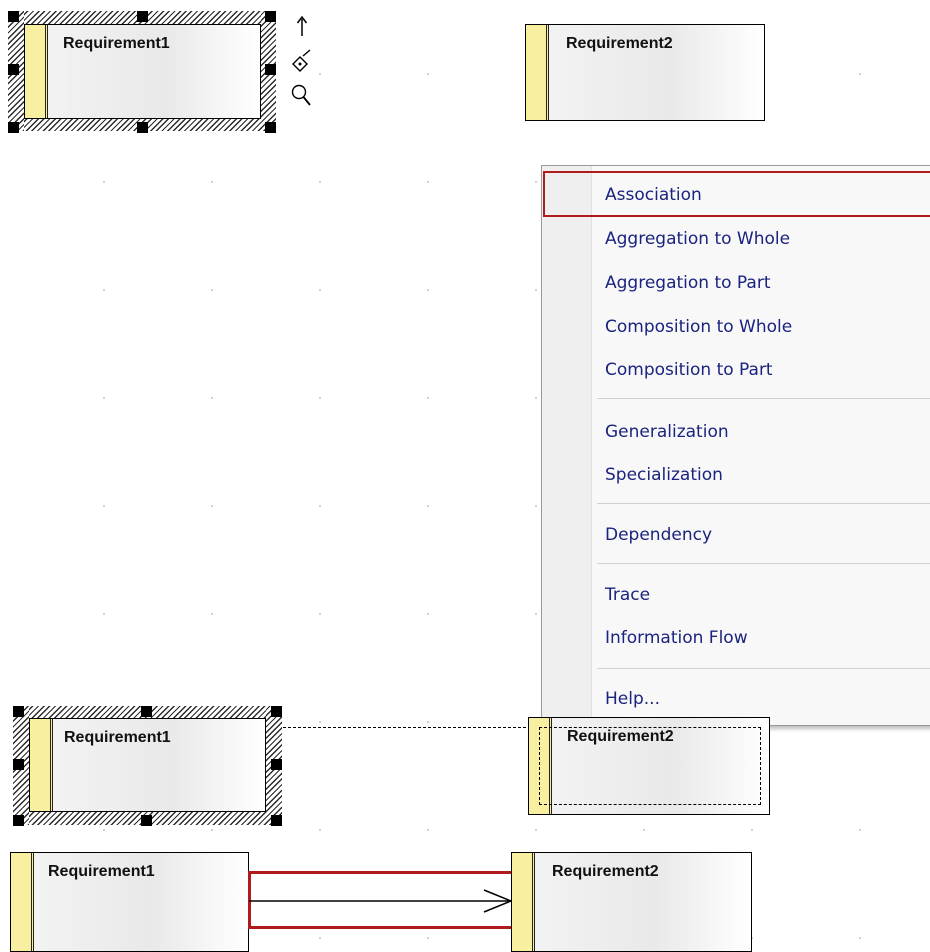 The image size is (930, 952). Describe the element at coordinates (412, 727) in the screenshot. I see `connector-drag-line` at that location.